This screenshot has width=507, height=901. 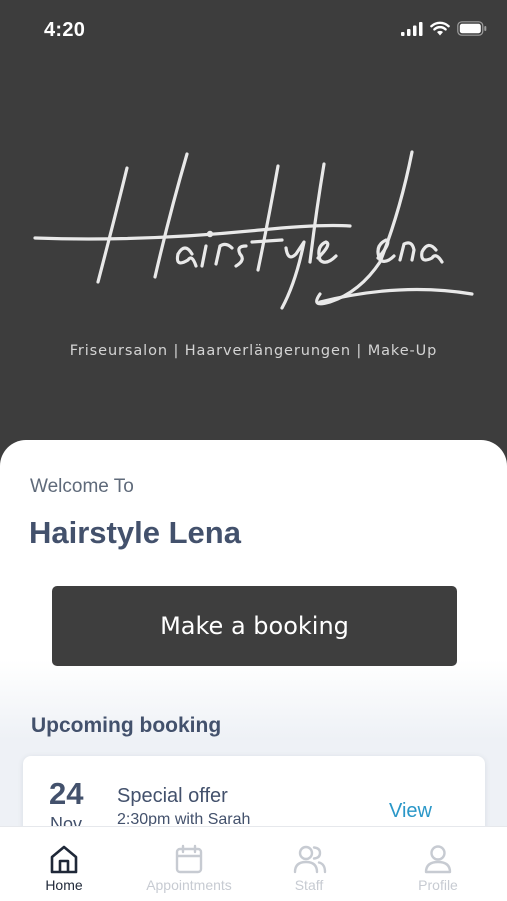 I want to click on tab-home-label: Home, so click(x=64, y=885).